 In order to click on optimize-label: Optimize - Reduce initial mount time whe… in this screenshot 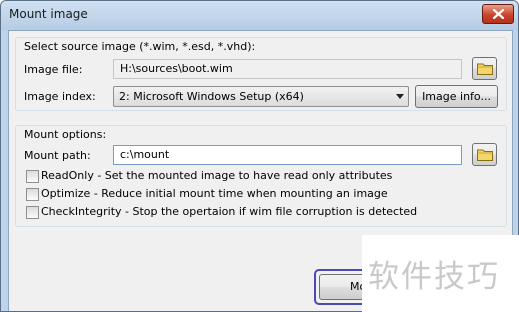, I will do `click(214, 193)`.